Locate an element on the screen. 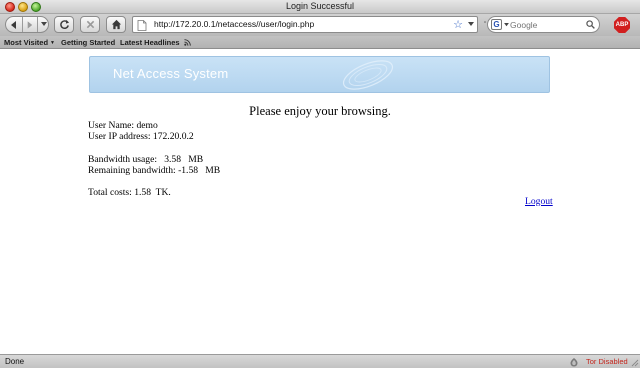  status-text: Done is located at coordinates (15, 361).